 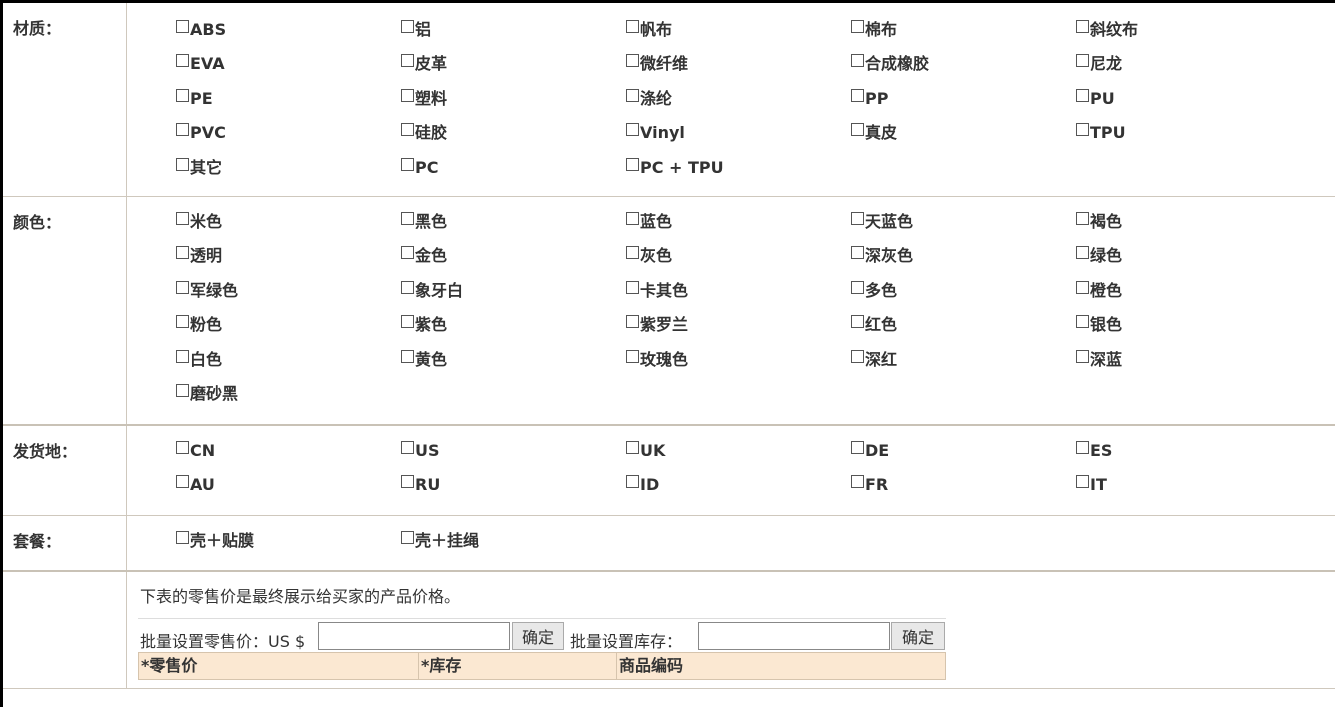 I want to click on option-material-5: EVA, so click(x=200, y=64).